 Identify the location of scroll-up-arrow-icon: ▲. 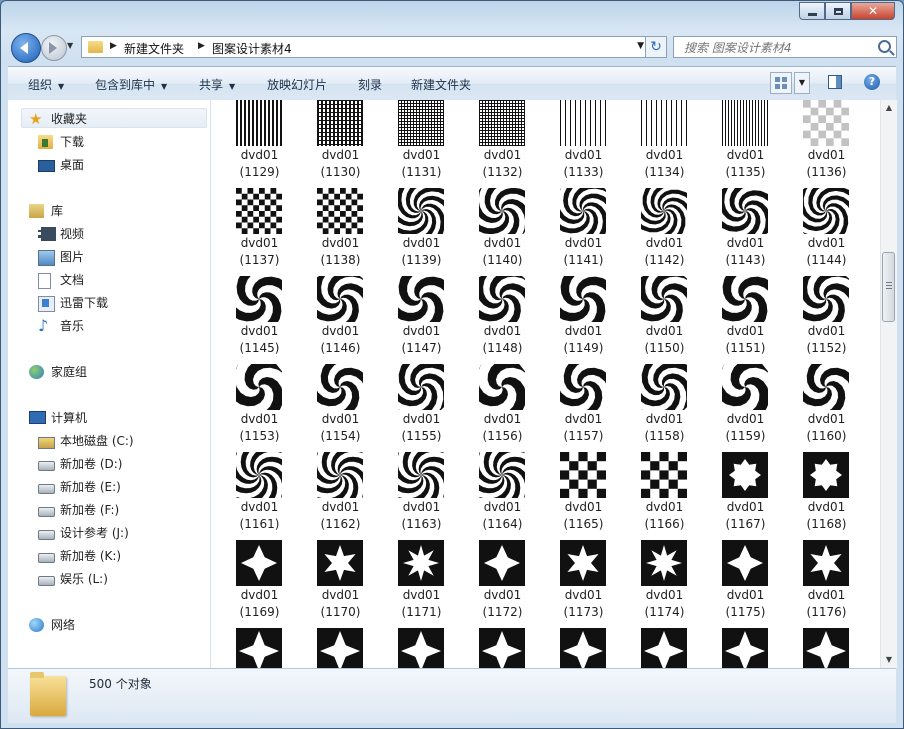
(889, 108).